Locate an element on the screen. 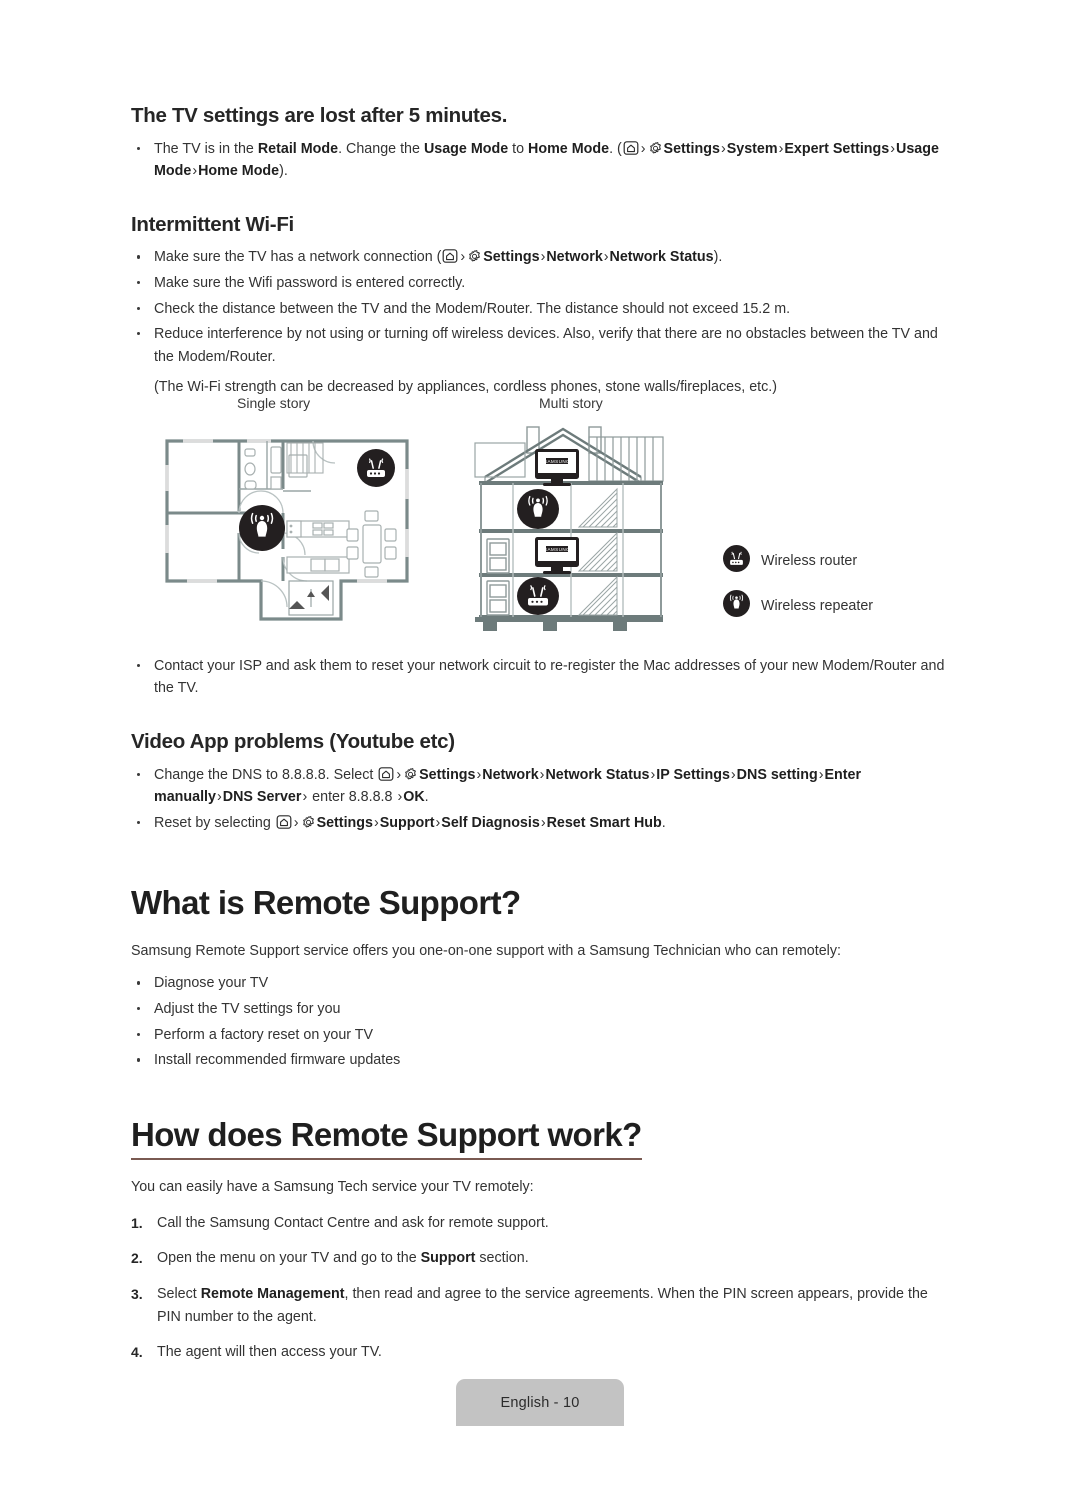 The image size is (1080, 1494). text-fragment: Change the DNS to 8.8.8.8. Select is located at coordinates (266, 774).